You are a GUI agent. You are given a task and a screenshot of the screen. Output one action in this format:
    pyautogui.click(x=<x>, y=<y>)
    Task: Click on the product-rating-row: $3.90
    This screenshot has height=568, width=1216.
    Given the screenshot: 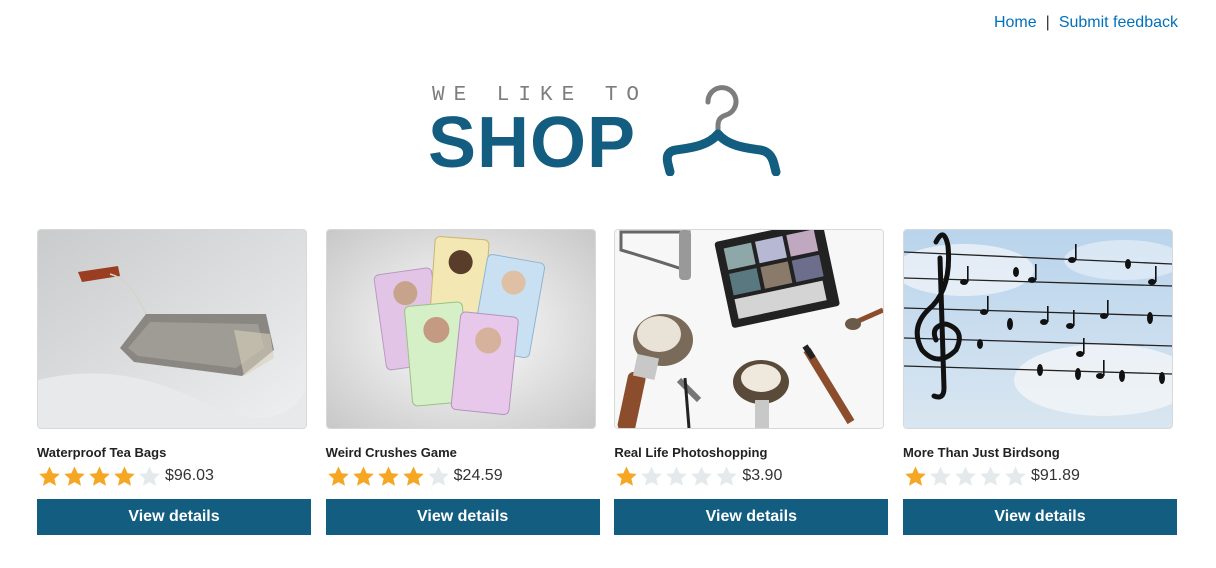 What is the action you would take?
    pyautogui.click(x=751, y=476)
    